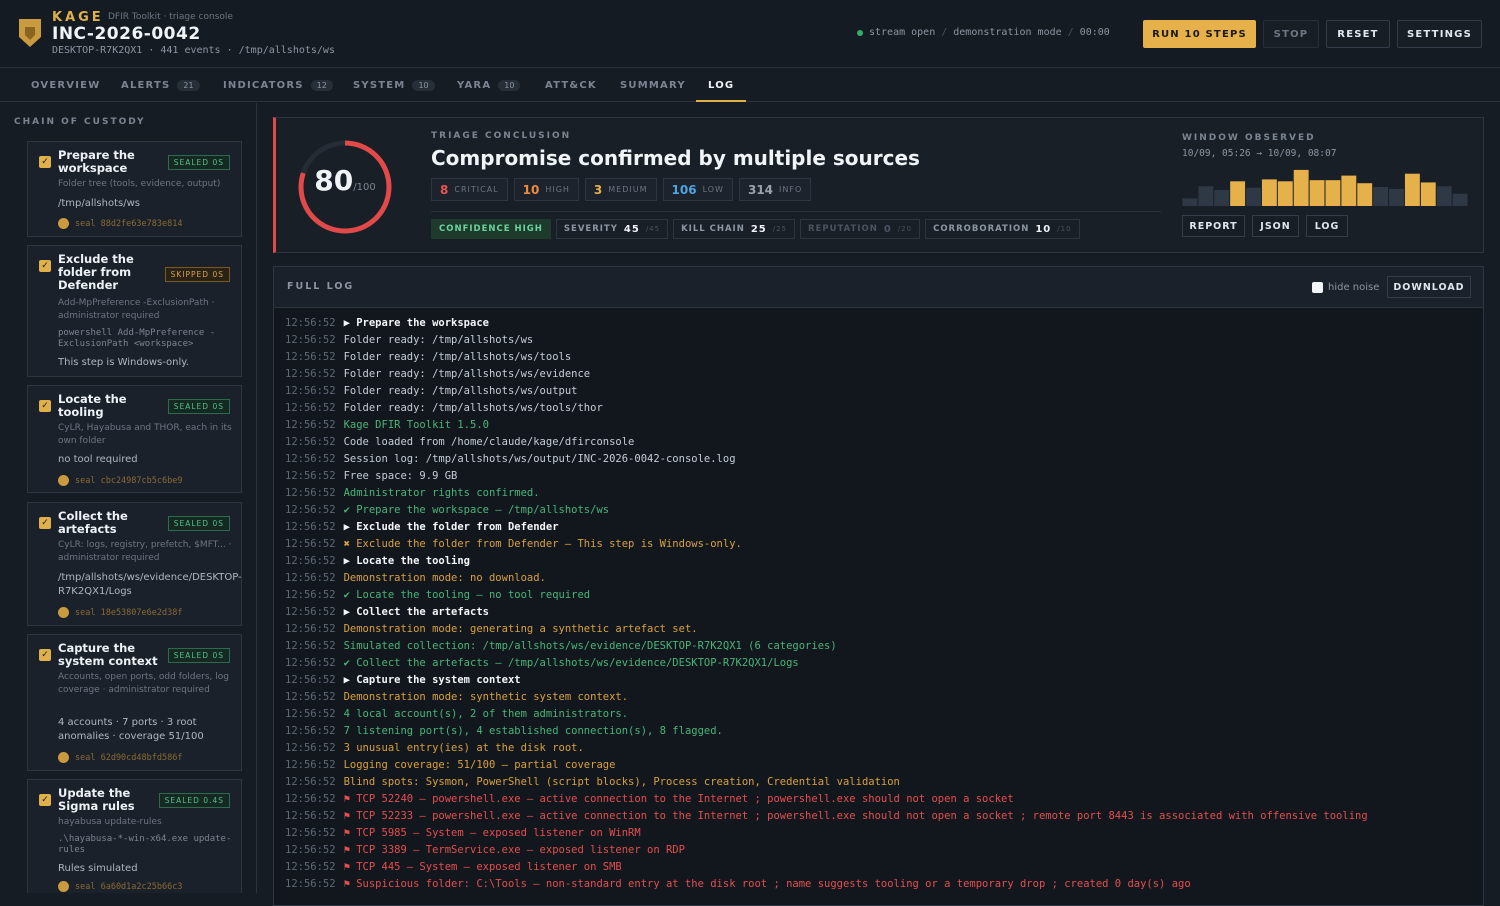  Describe the element at coordinates (880, 612) in the screenshot. I see `log-line: 12:56:52 ▶ Collect the artefacts` at that location.